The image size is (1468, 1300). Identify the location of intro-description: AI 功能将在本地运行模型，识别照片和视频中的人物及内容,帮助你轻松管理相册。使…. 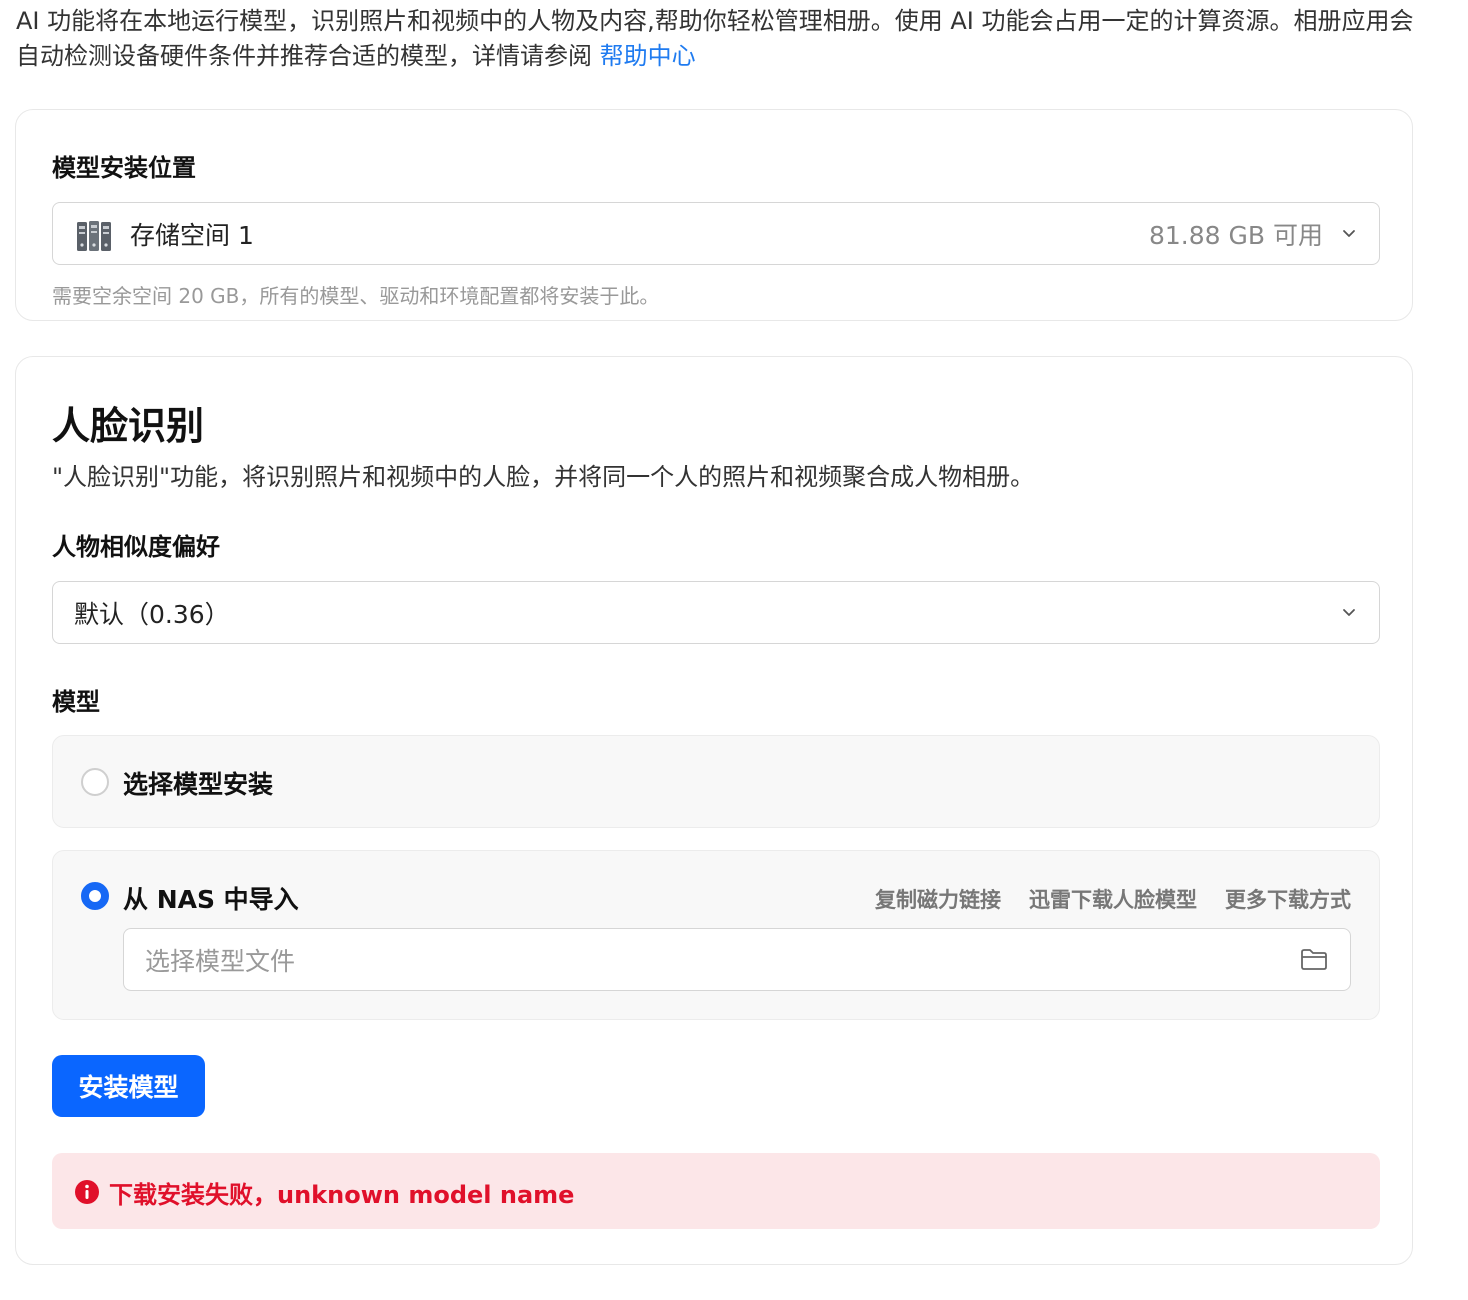
(715, 38).